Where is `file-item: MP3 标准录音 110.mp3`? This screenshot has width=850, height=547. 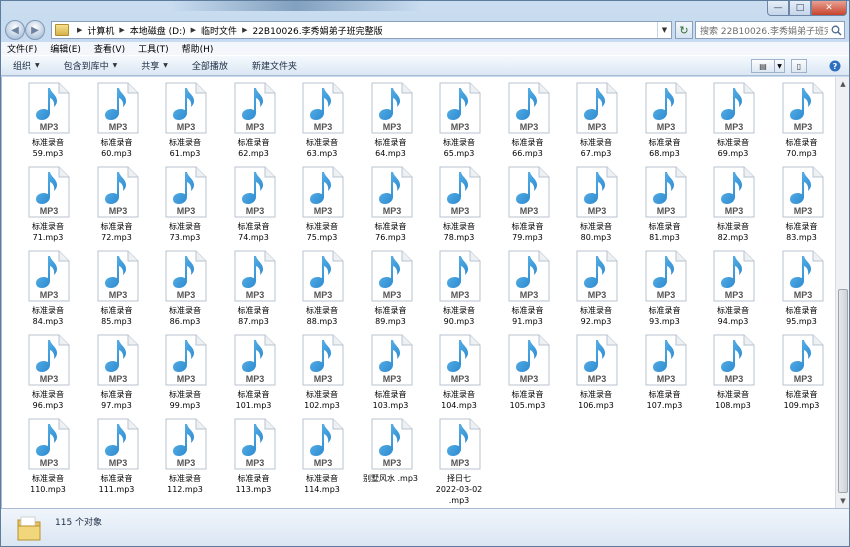 file-item: MP3 标准录音 110.mp3 is located at coordinates (48, 457).